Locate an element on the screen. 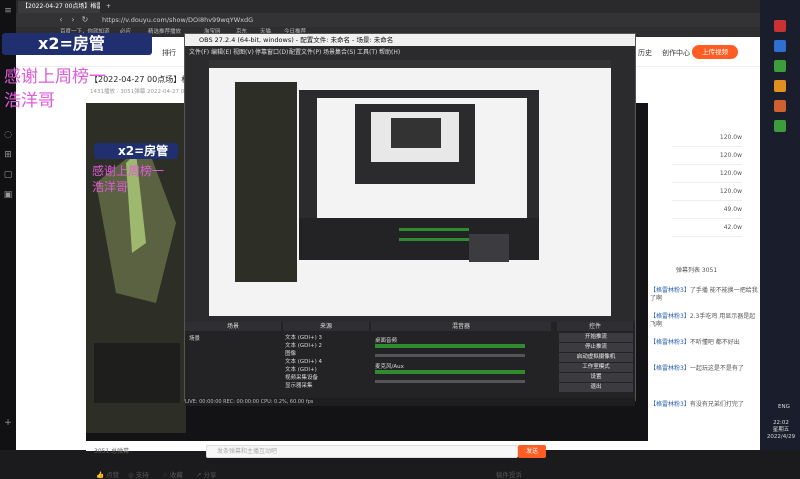 Image resolution: width=800 pixels, height=479 pixels. source-item: 文本 (GDI+) 4 is located at coordinates (325, 362).